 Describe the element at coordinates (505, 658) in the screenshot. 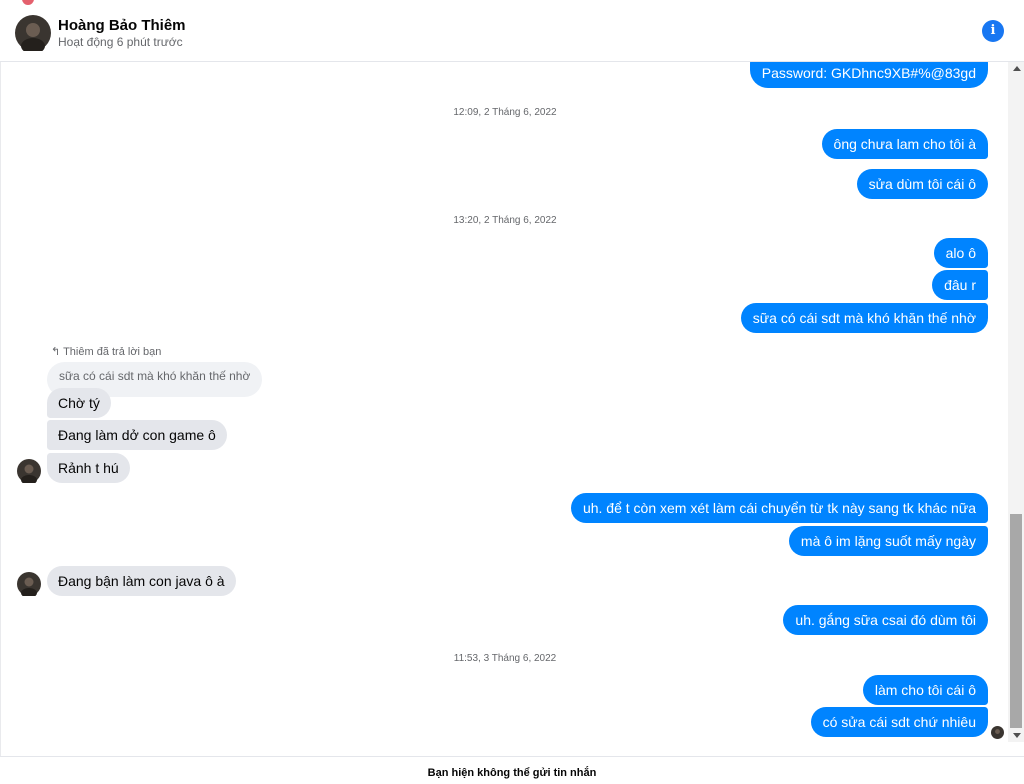

I see `timestamp: 11:53, 3 Tháng 6, 2022` at that location.